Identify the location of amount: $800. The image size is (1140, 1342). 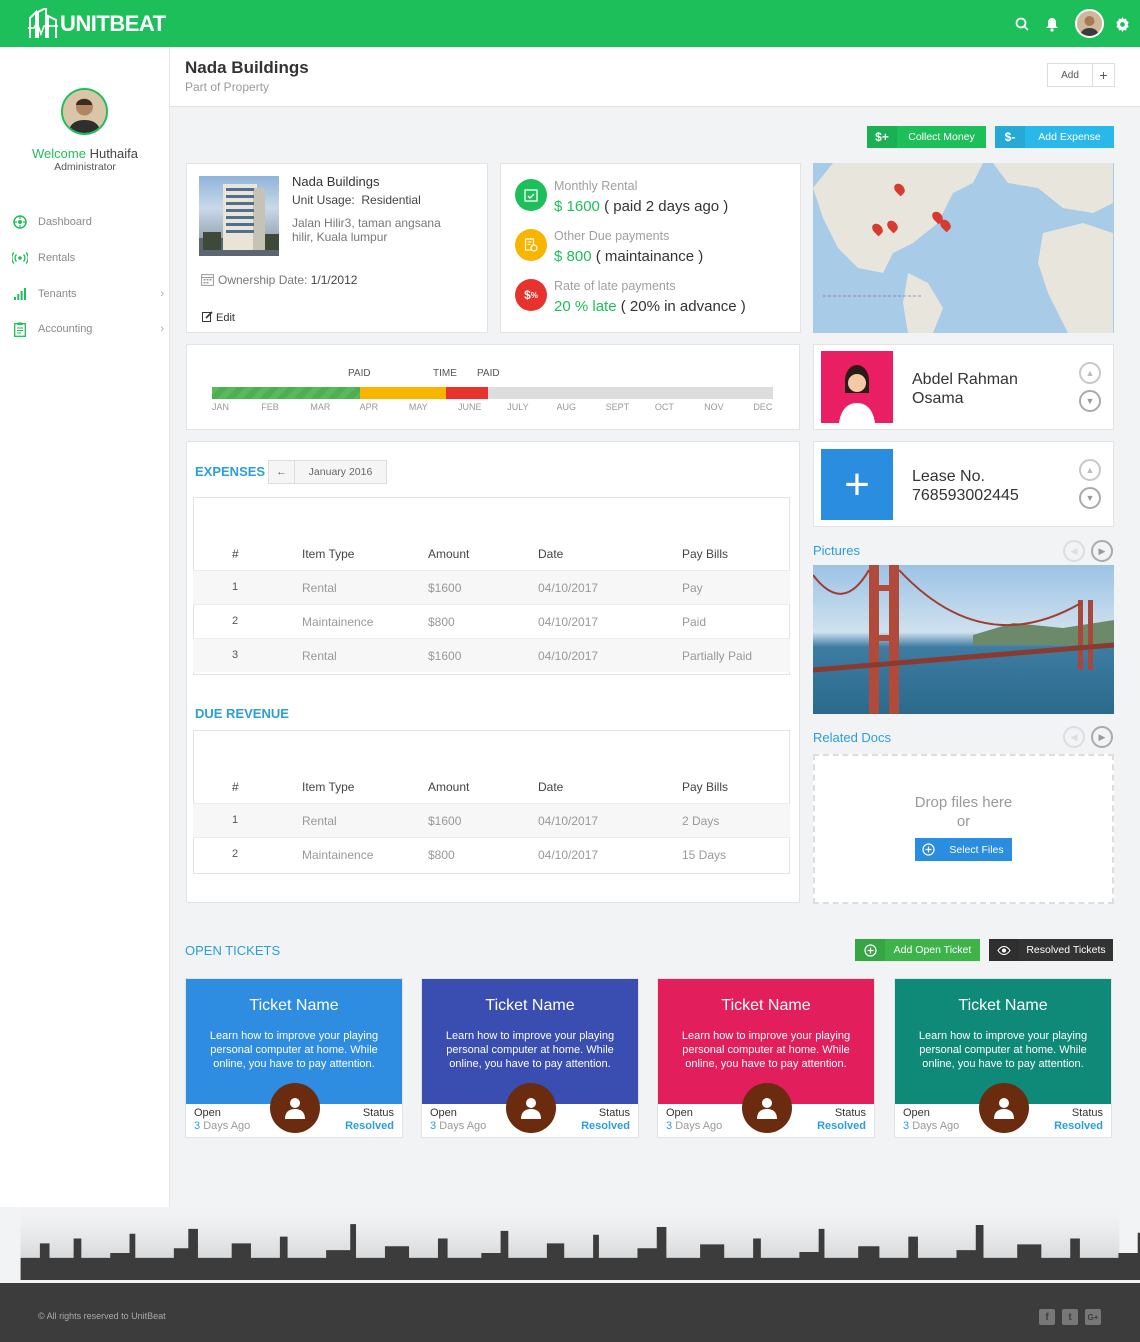
(441, 622).